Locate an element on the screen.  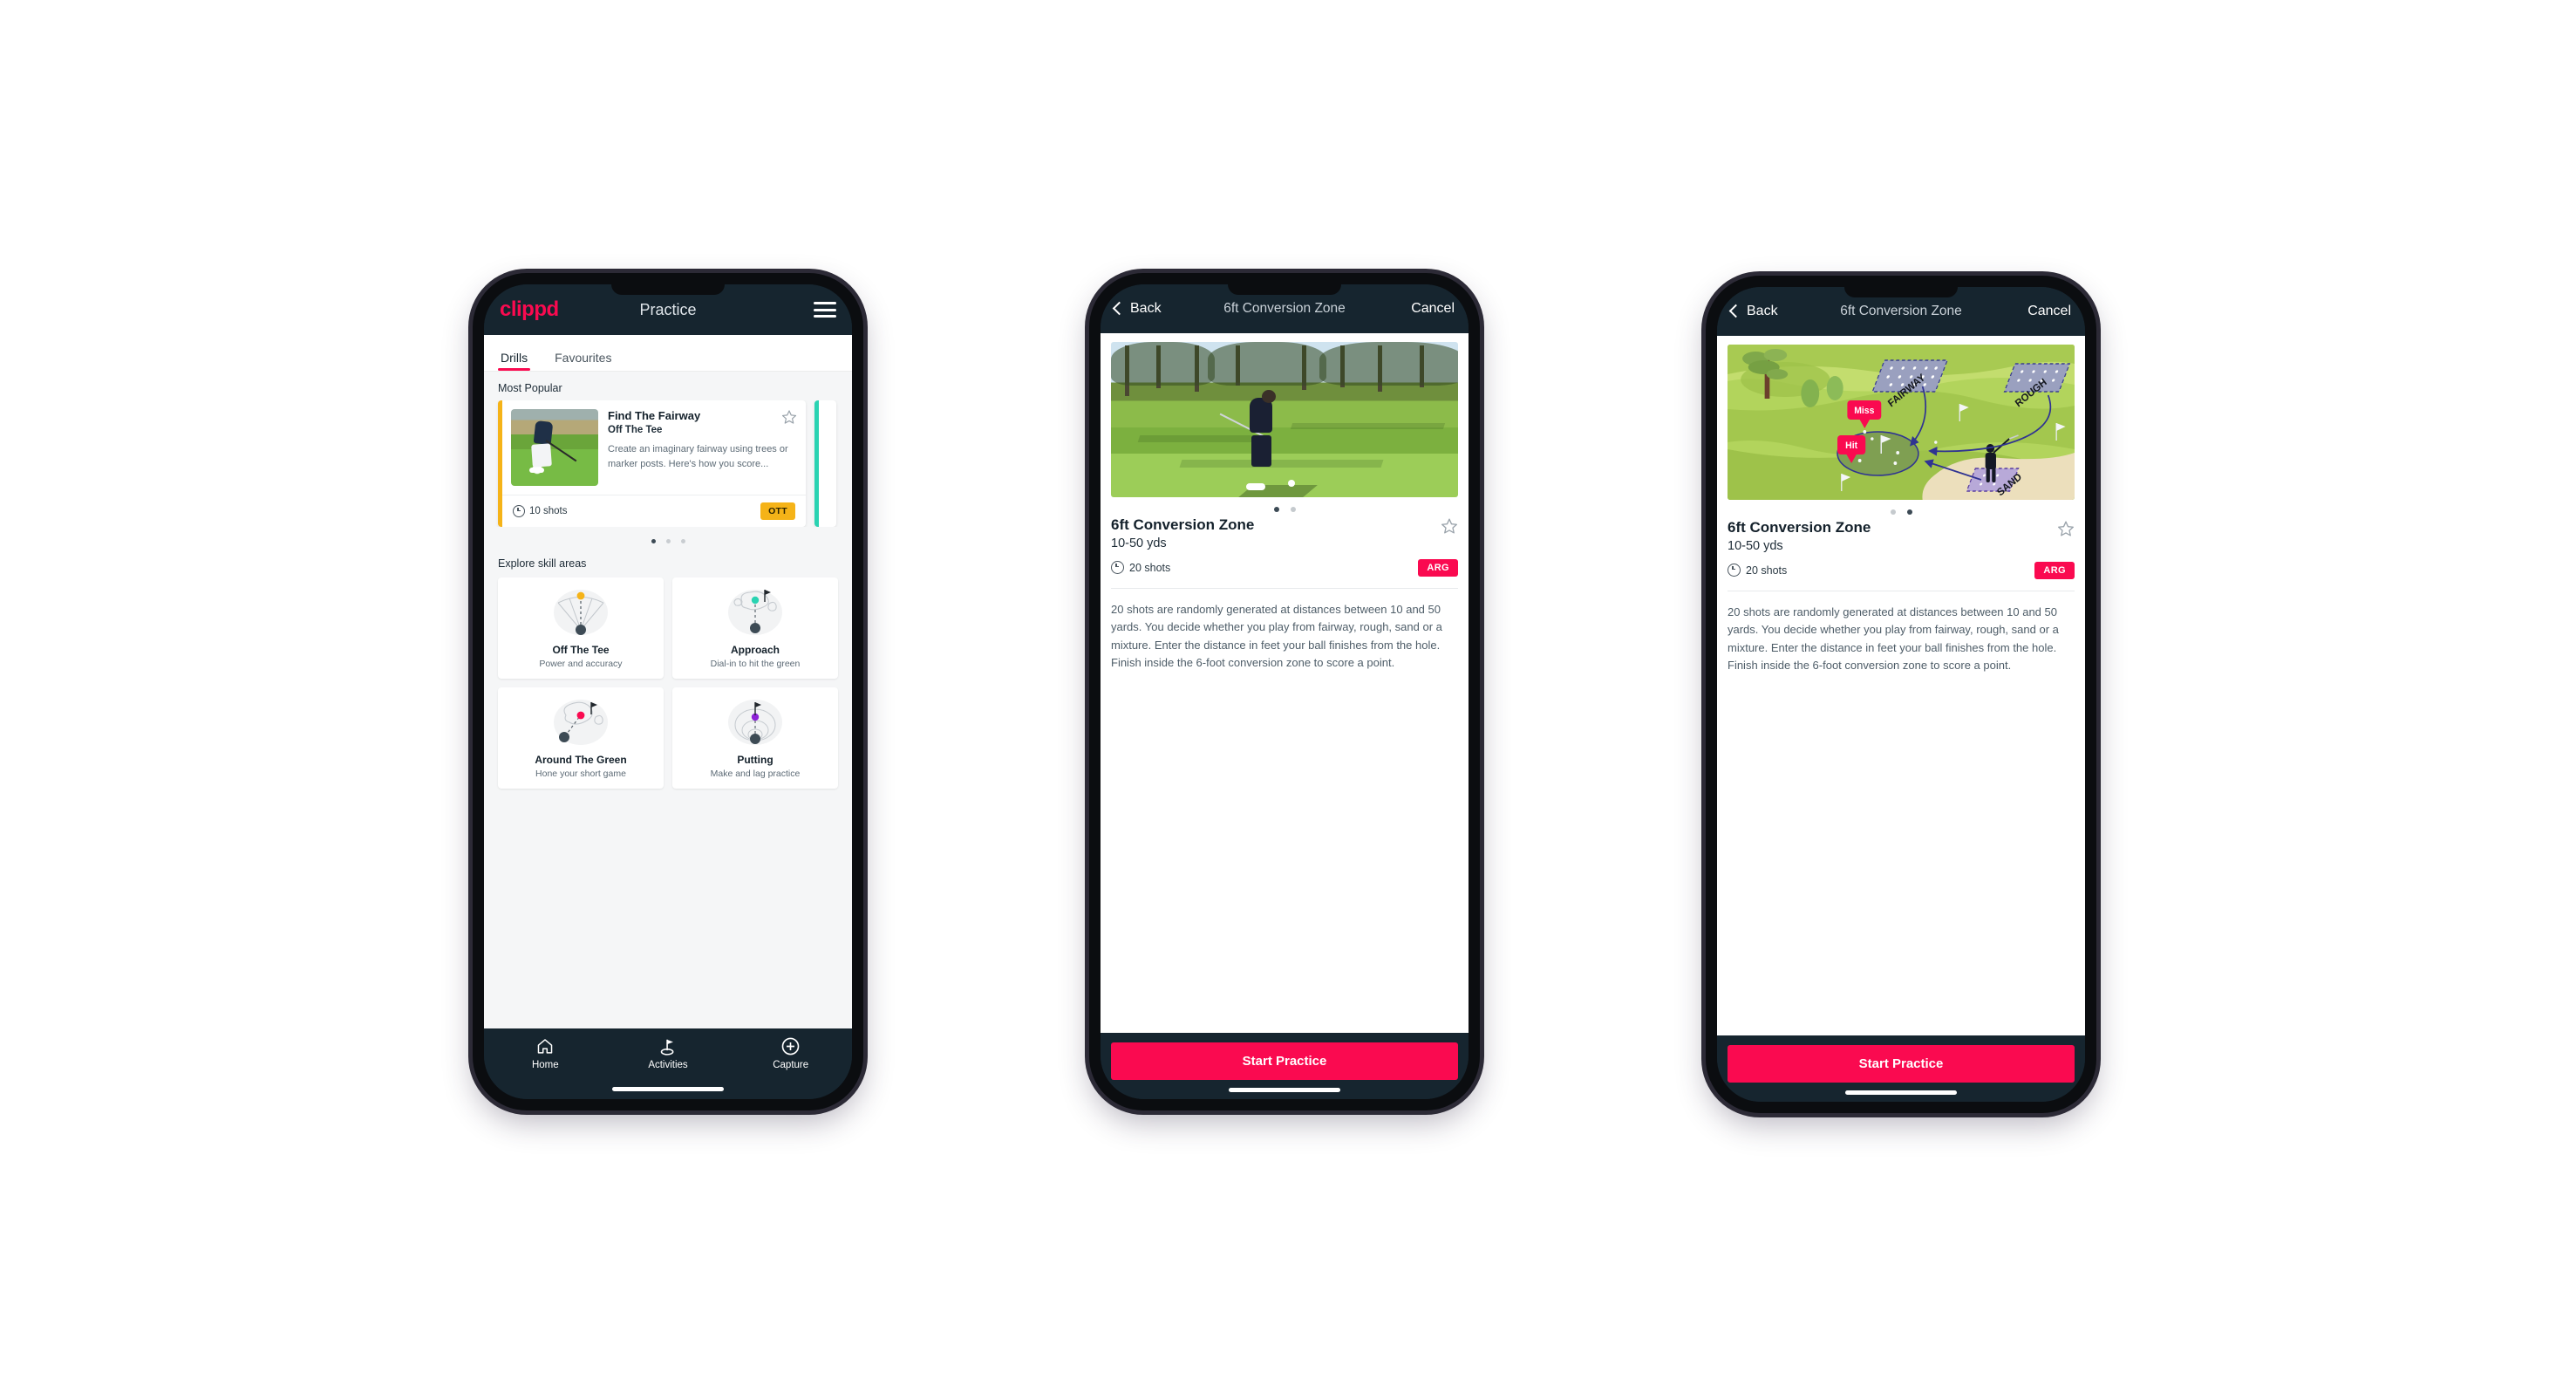
detail-shots-label: 20 shots is located at coordinates (1767, 570).